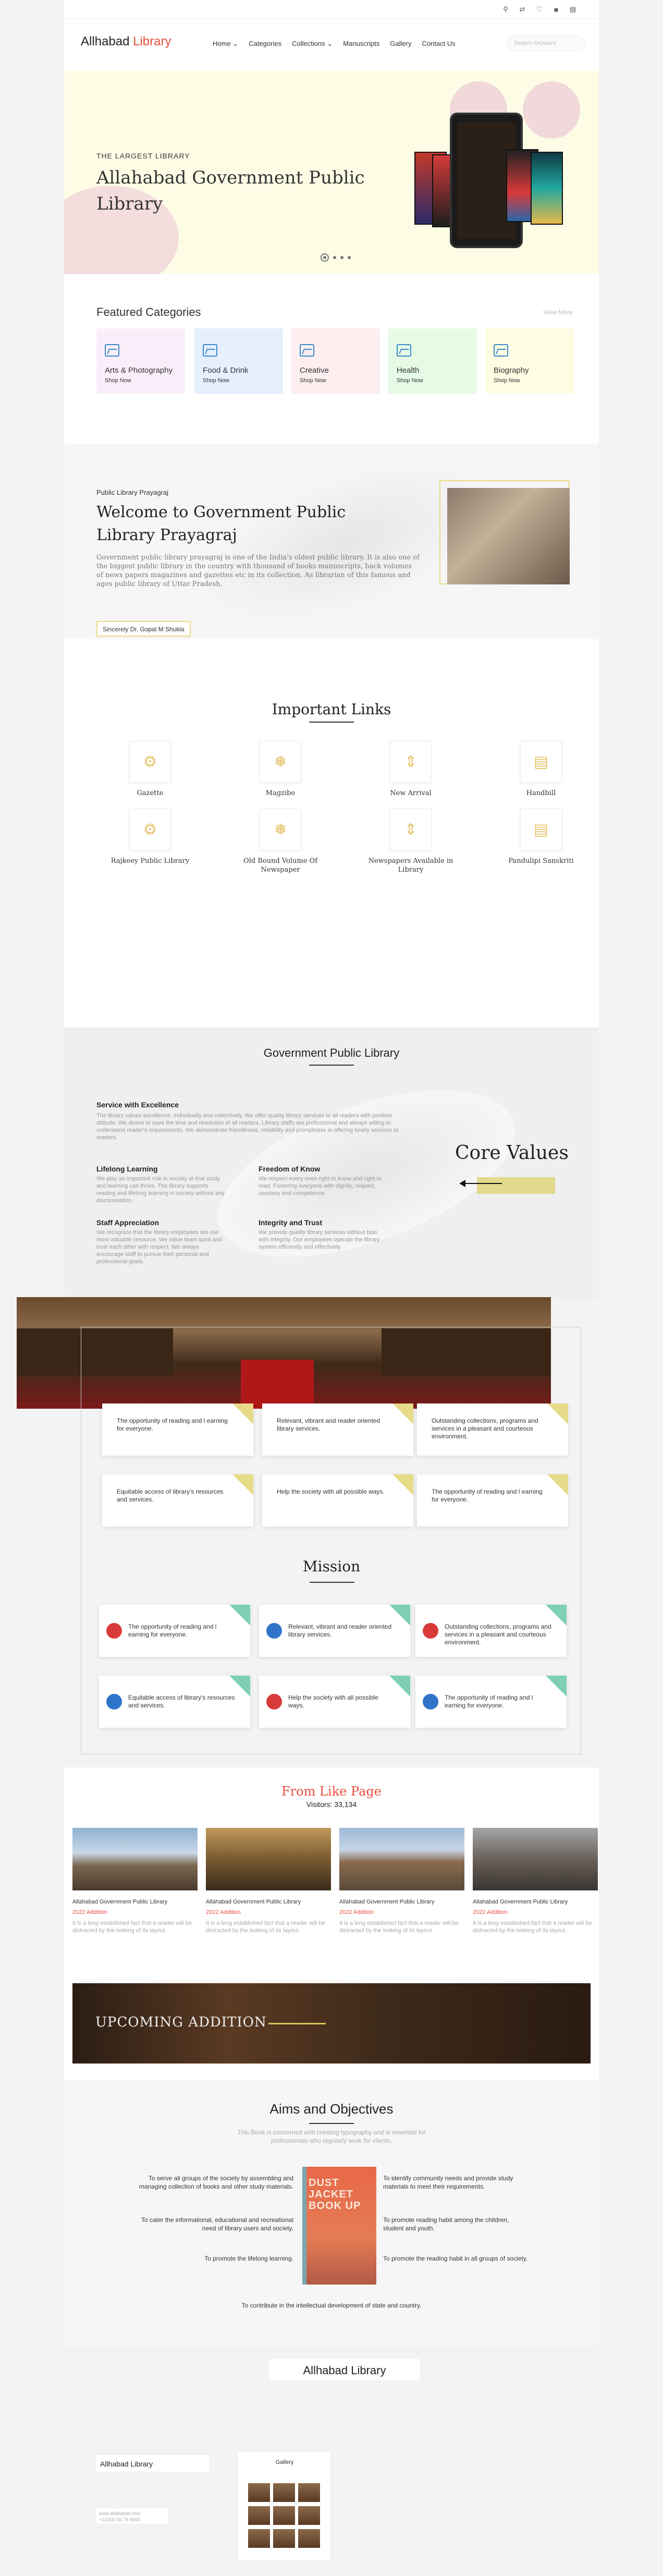  Describe the element at coordinates (547, 188) in the screenshot. I see `book-cover-image` at that location.